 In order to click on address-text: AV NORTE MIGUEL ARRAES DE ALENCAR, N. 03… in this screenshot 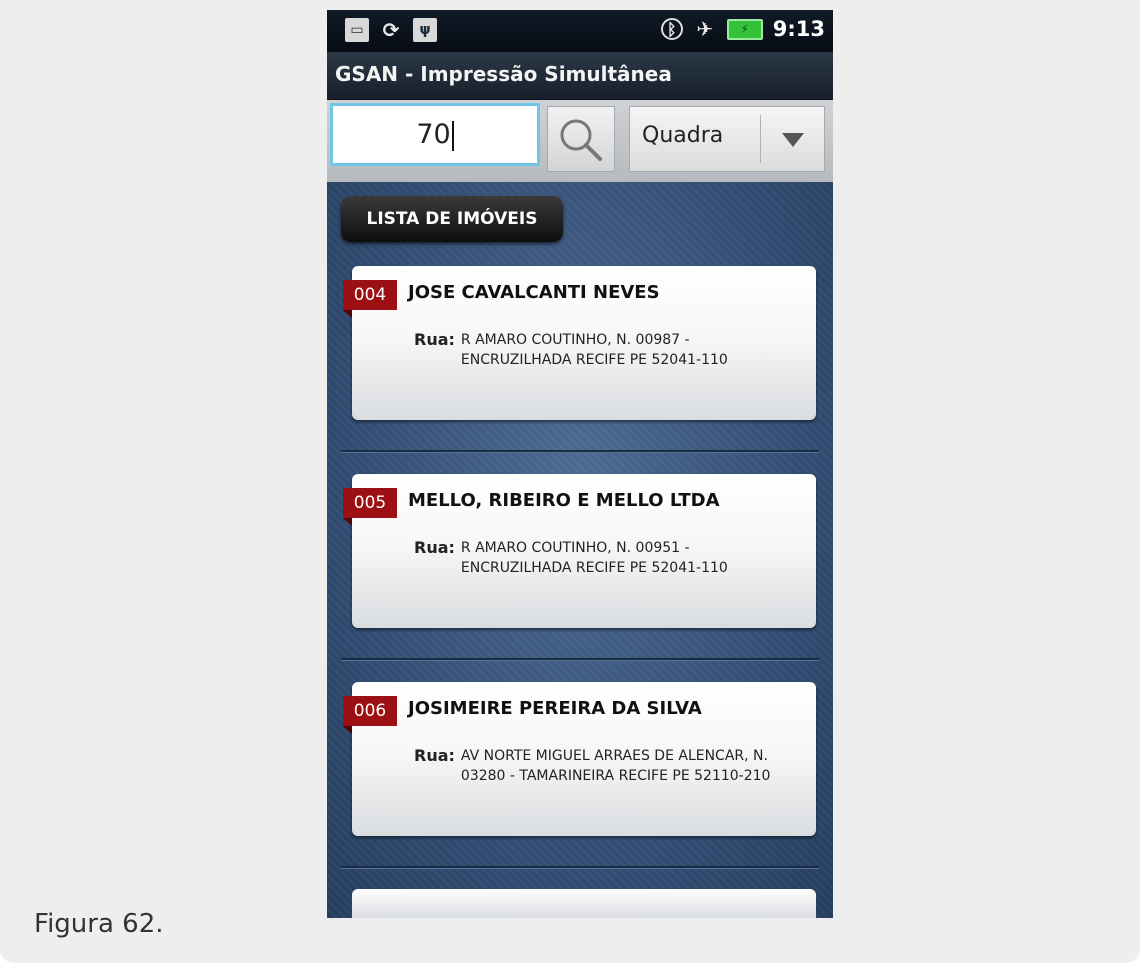, I will do `click(615, 766)`.